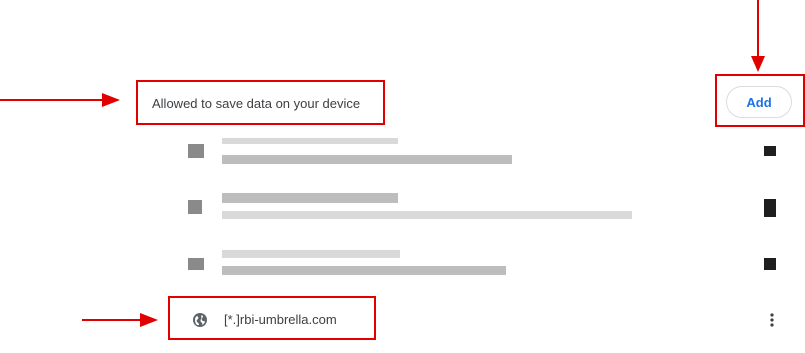 This screenshot has height=353, width=805. I want to click on globe-icon, so click(200, 320).